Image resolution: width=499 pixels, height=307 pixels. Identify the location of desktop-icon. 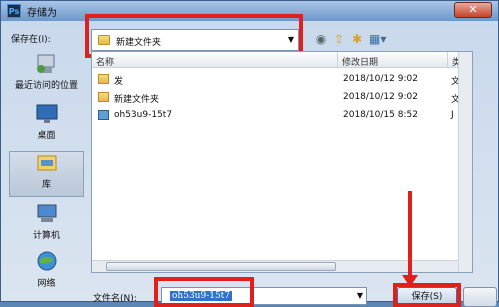
(46, 113).